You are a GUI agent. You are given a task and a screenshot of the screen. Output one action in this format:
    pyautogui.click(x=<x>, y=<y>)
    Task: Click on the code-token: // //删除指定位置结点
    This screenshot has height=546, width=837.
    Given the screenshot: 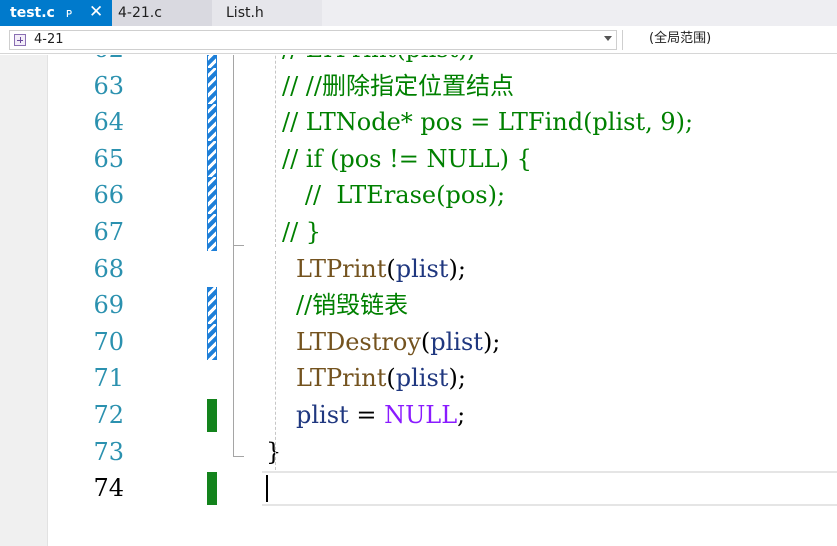 What is the action you would take?
    pyautogui.click(x=398, y=85)
    